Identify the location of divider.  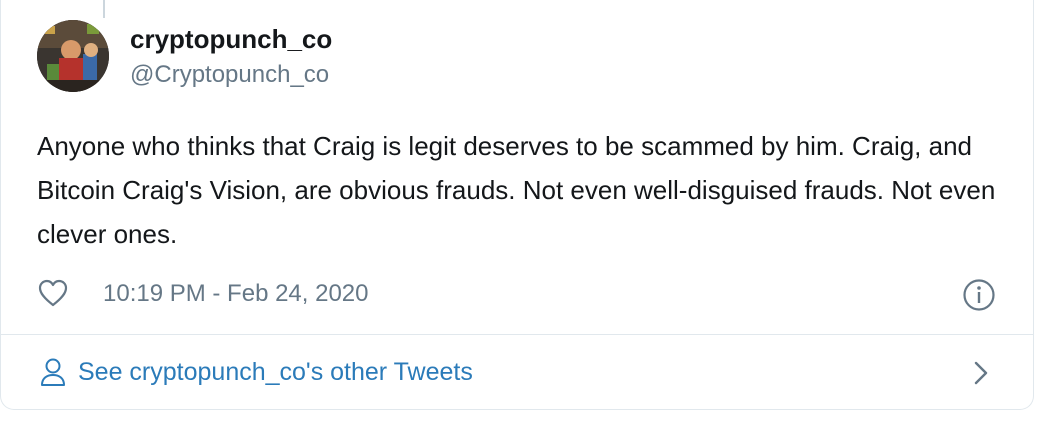
(517, 334).